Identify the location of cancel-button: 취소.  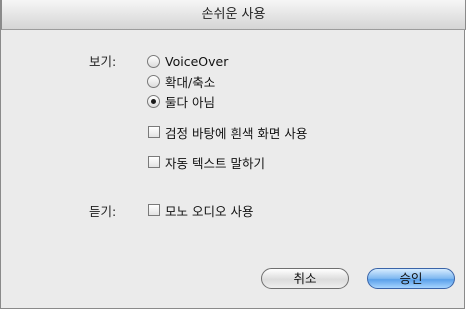
(305, 278).